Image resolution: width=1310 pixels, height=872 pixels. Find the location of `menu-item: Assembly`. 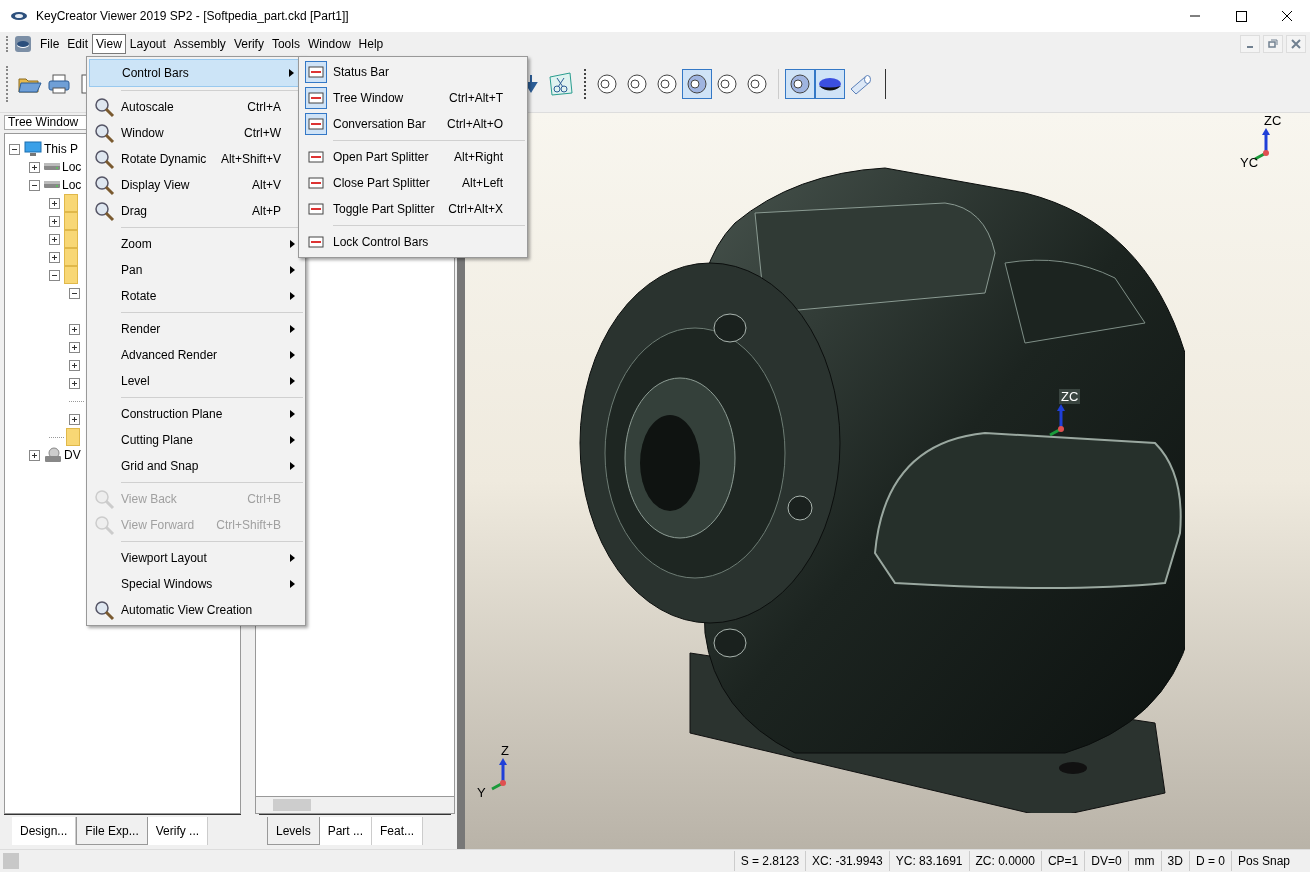

menu-item: Assembly is located at coordinates (199, 44).